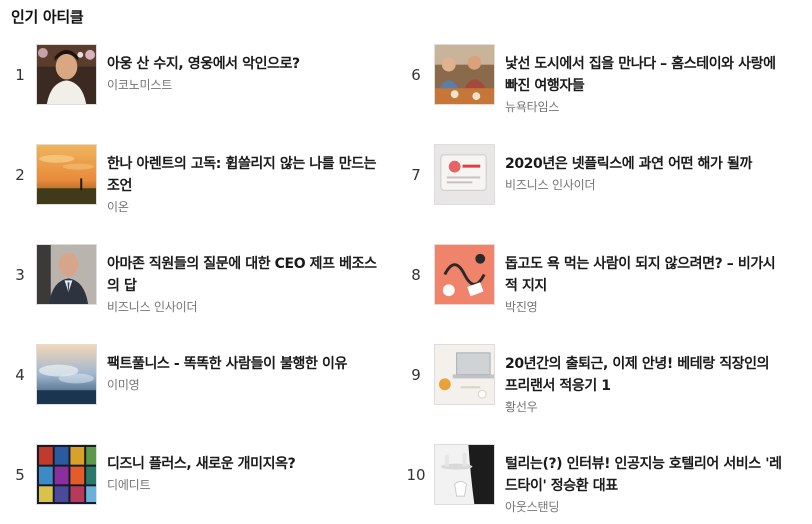 The width and height of the screenshot is (812, 524). Describe the element at coordinates (129, 485) in the screenshot. I see `article-source: 디에디트` at that location.